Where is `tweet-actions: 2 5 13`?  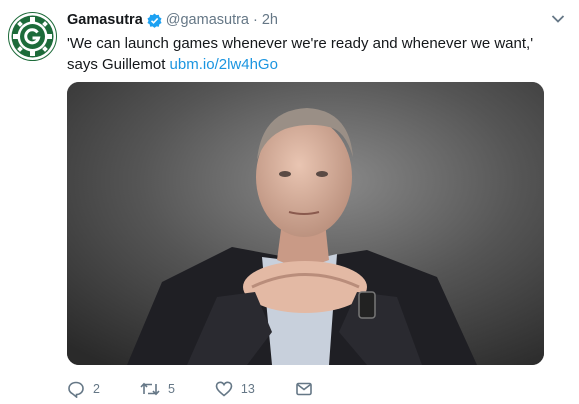
tweet-actions: 2 5 13 is located at coordinates (214, 389).